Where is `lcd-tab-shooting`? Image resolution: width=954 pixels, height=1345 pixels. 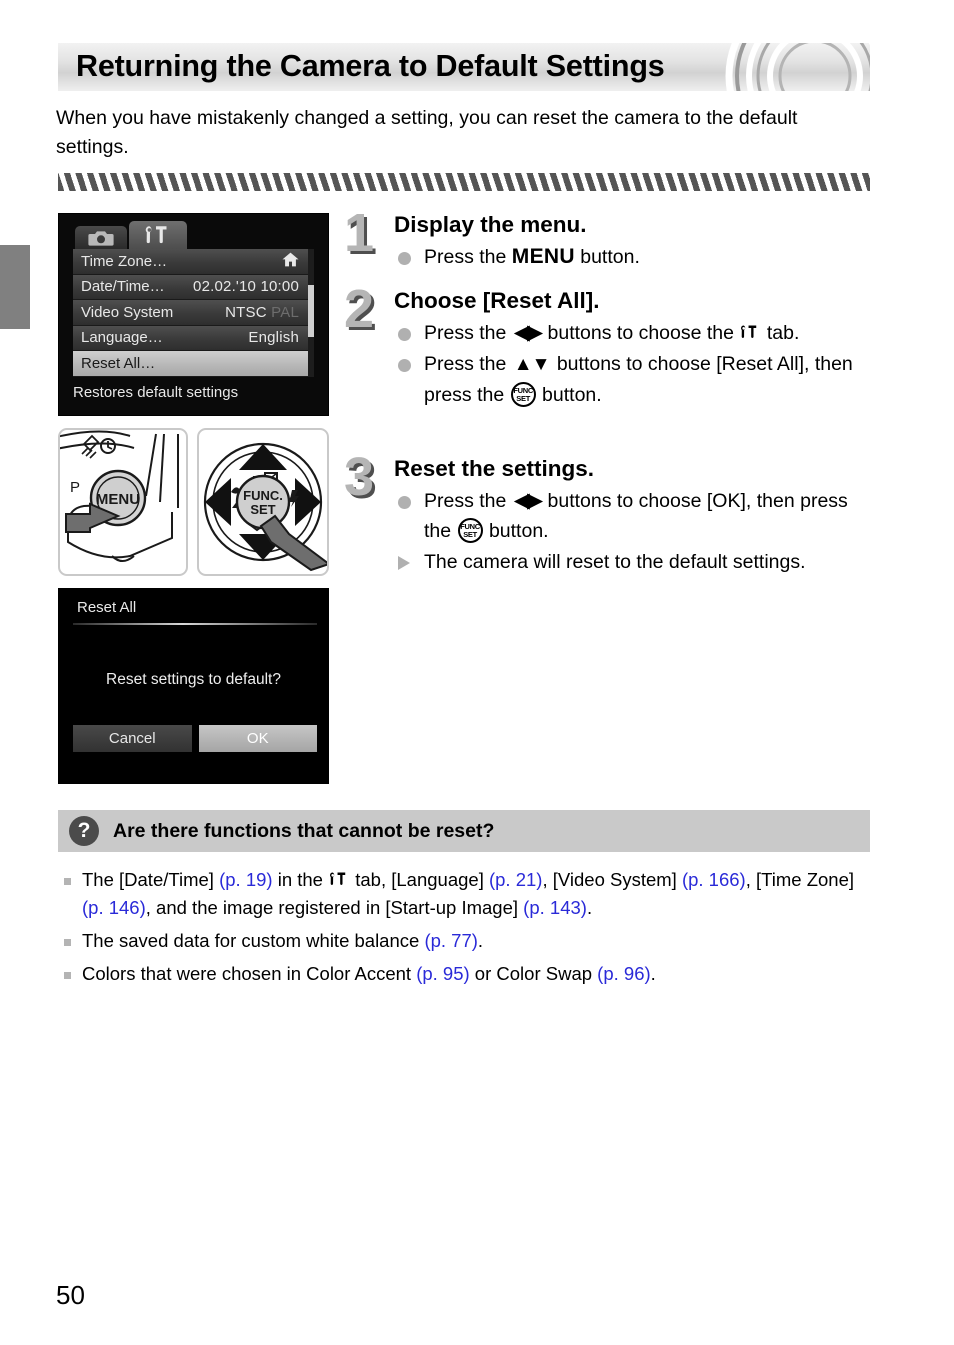
lcd-tab-shooting is located at coordinates (101, 237).